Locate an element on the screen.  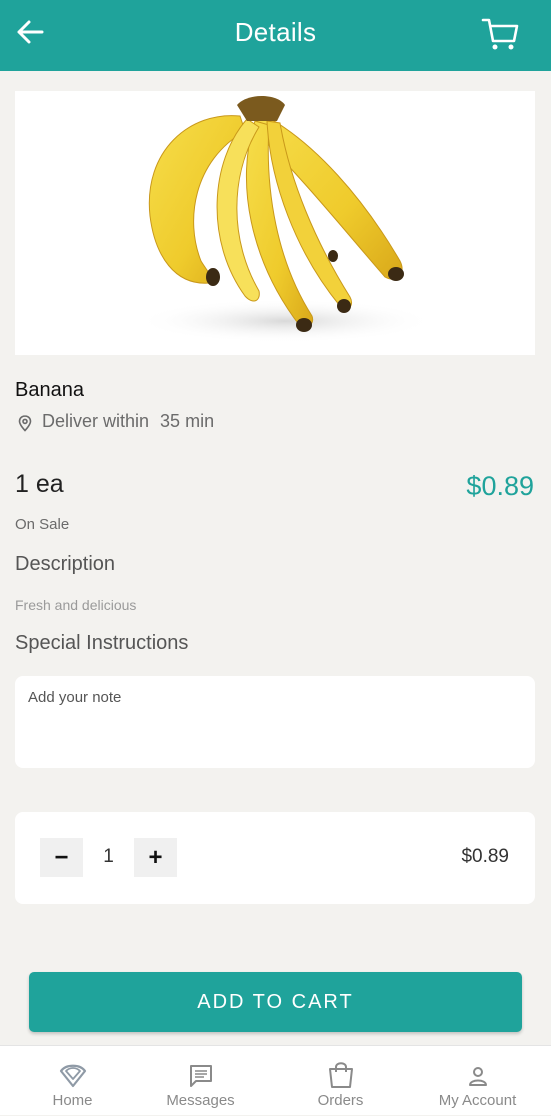
tab-my-account: My Account is located at coordinates (477, 1081).